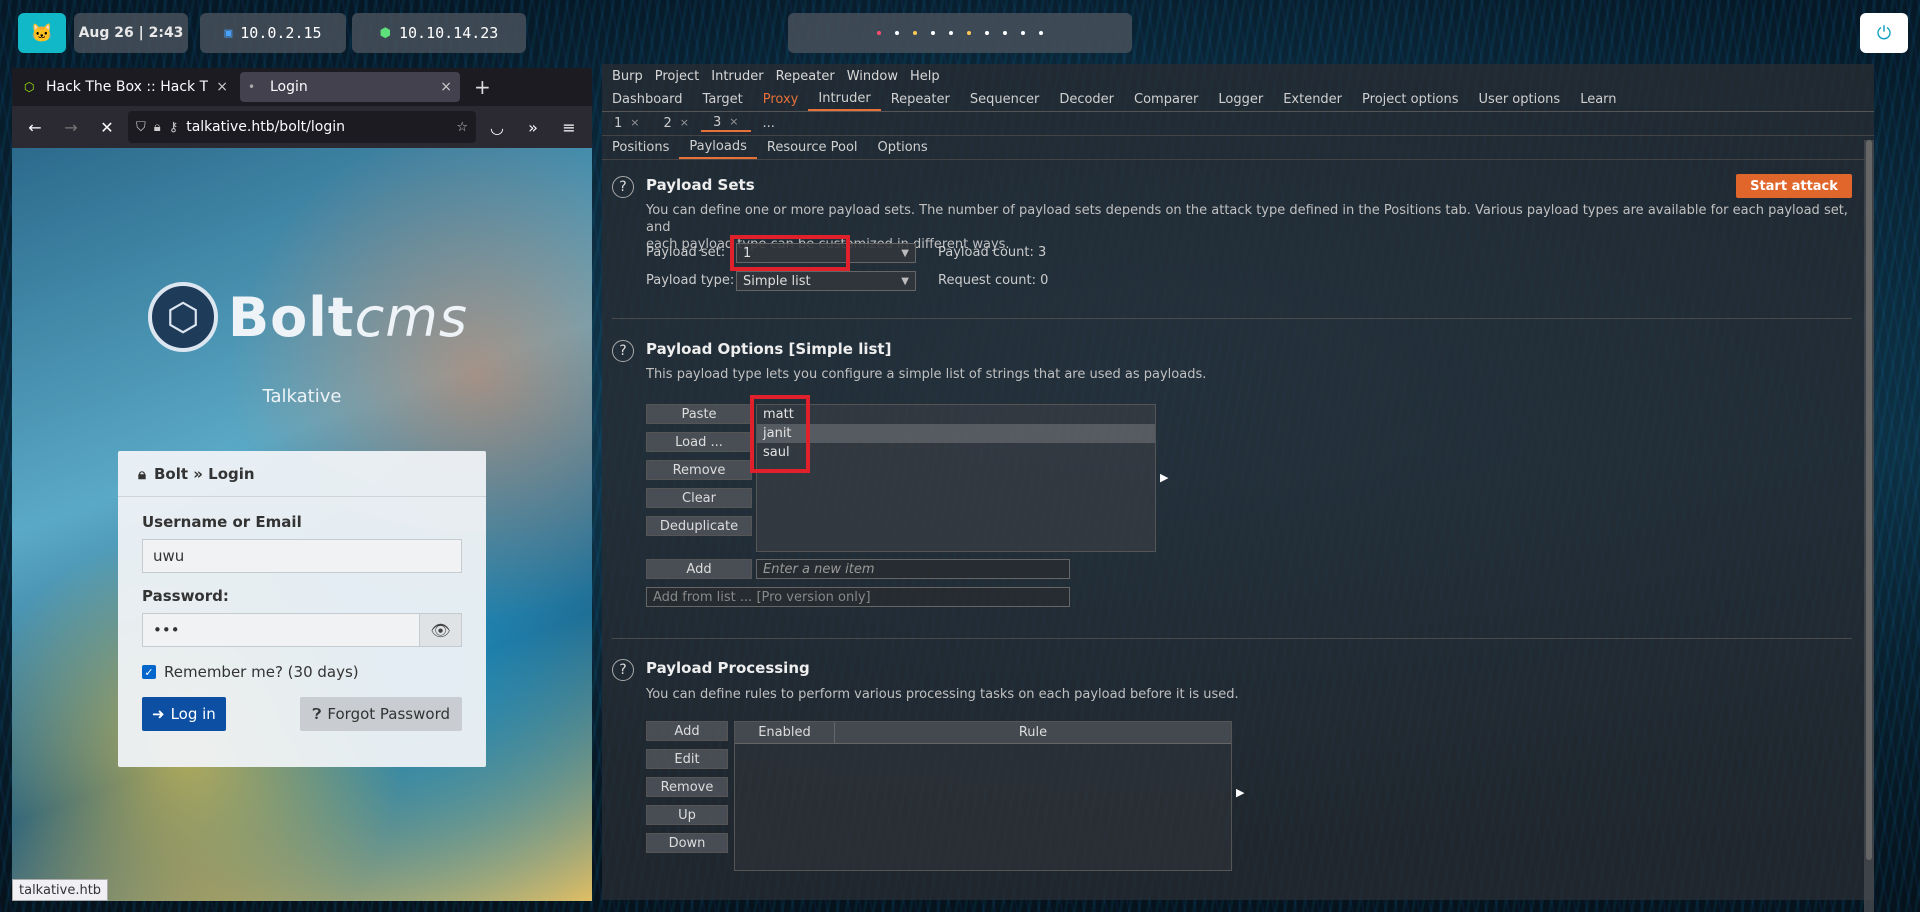 This screenshot has height=912, width=1920. What do you see at coordinates (1794, 186) in the screenshot?
I see `start-attack-button: Start attack` at bounding box center [1794, 186].